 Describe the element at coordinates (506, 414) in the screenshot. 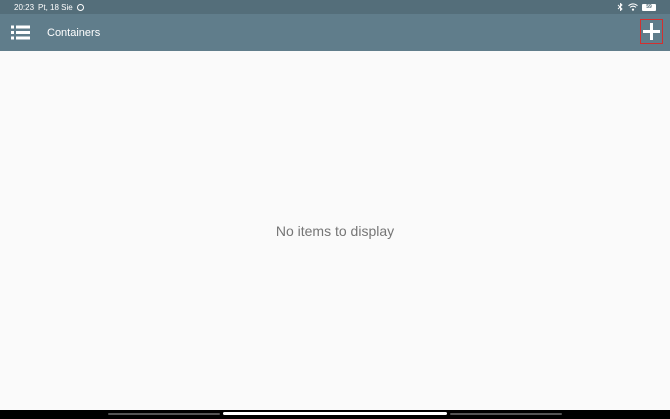

I see `nav-track-right` at that location.